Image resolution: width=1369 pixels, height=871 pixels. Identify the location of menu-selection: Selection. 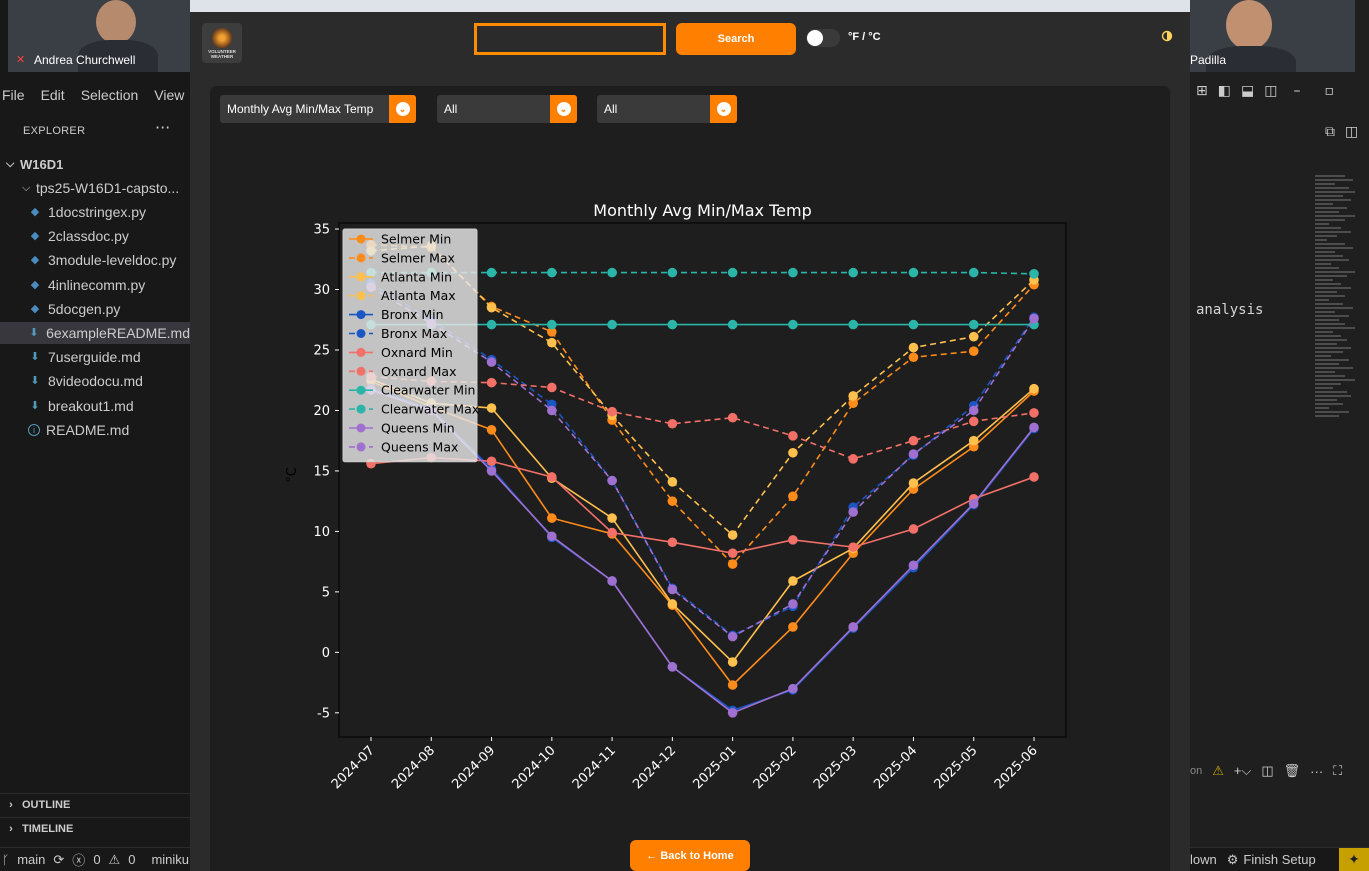
(110, 95).